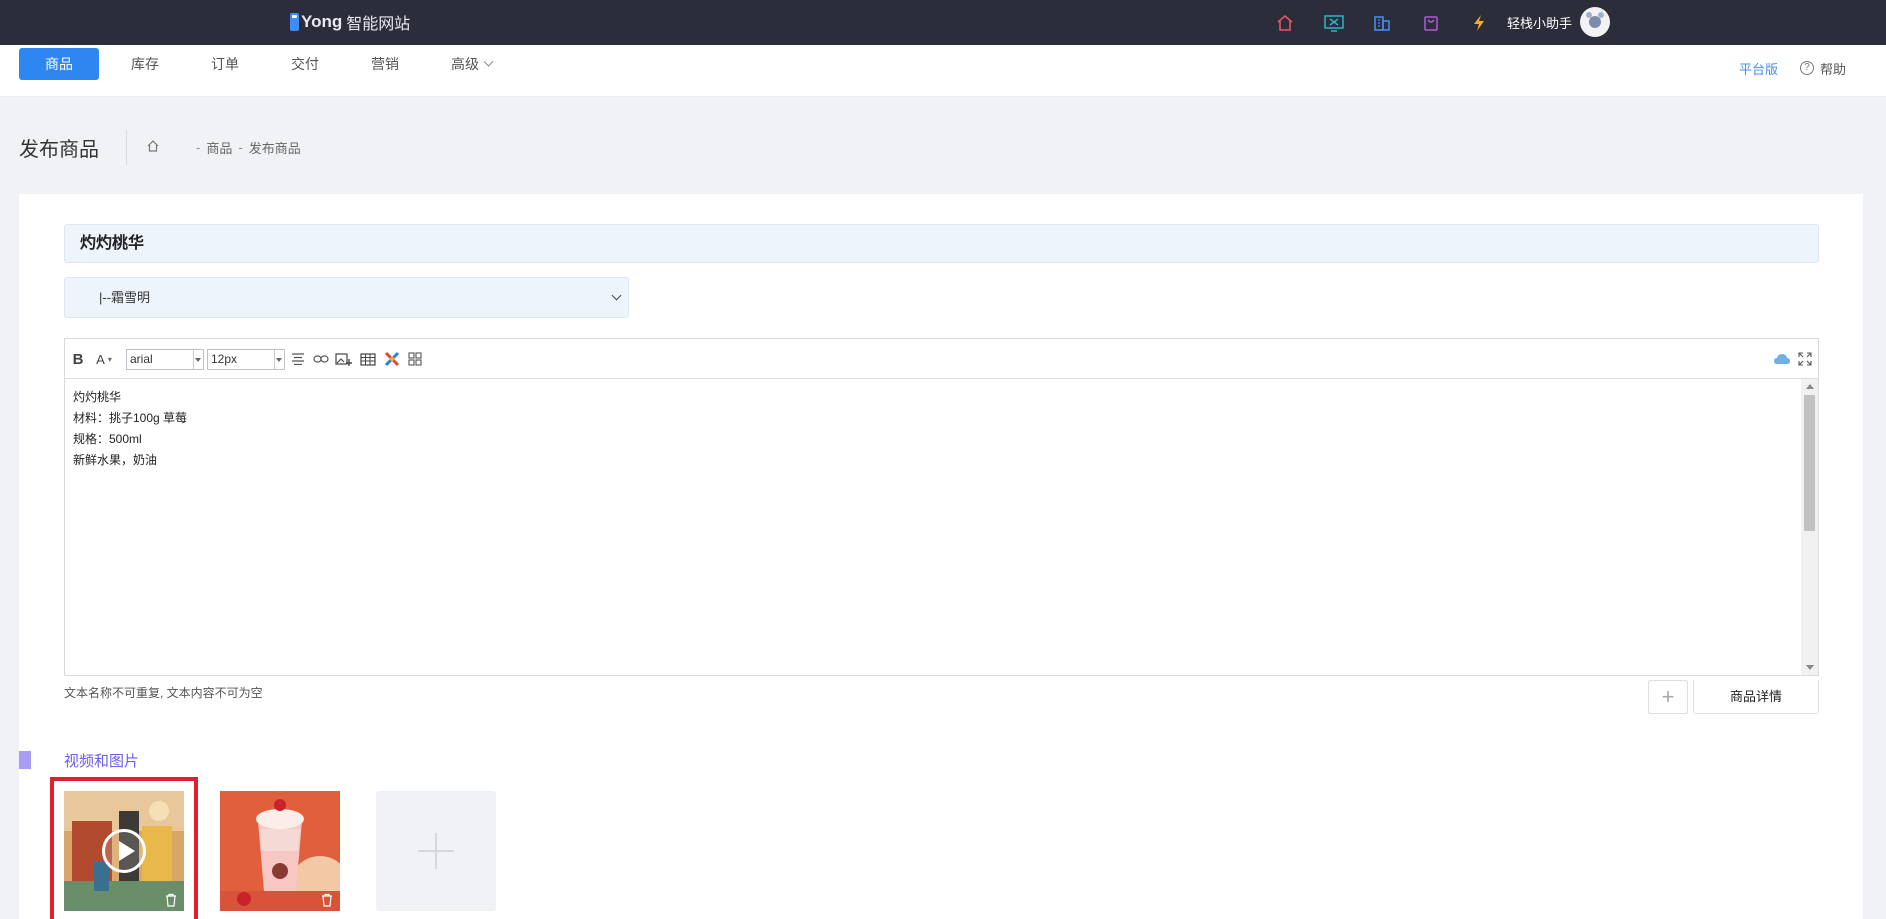 The width and height of the screenshot is (1886, 919). I want to click on scroll-up-arrow-icon, so click(1810, 386).